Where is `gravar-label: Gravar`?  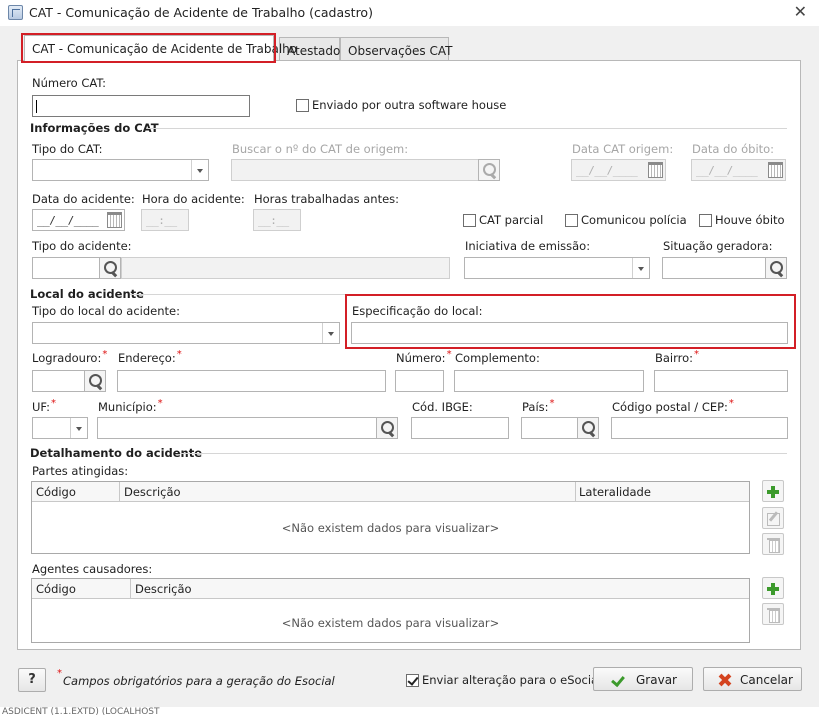
gravar-label: Gravar is located at coordinates (656, 680).